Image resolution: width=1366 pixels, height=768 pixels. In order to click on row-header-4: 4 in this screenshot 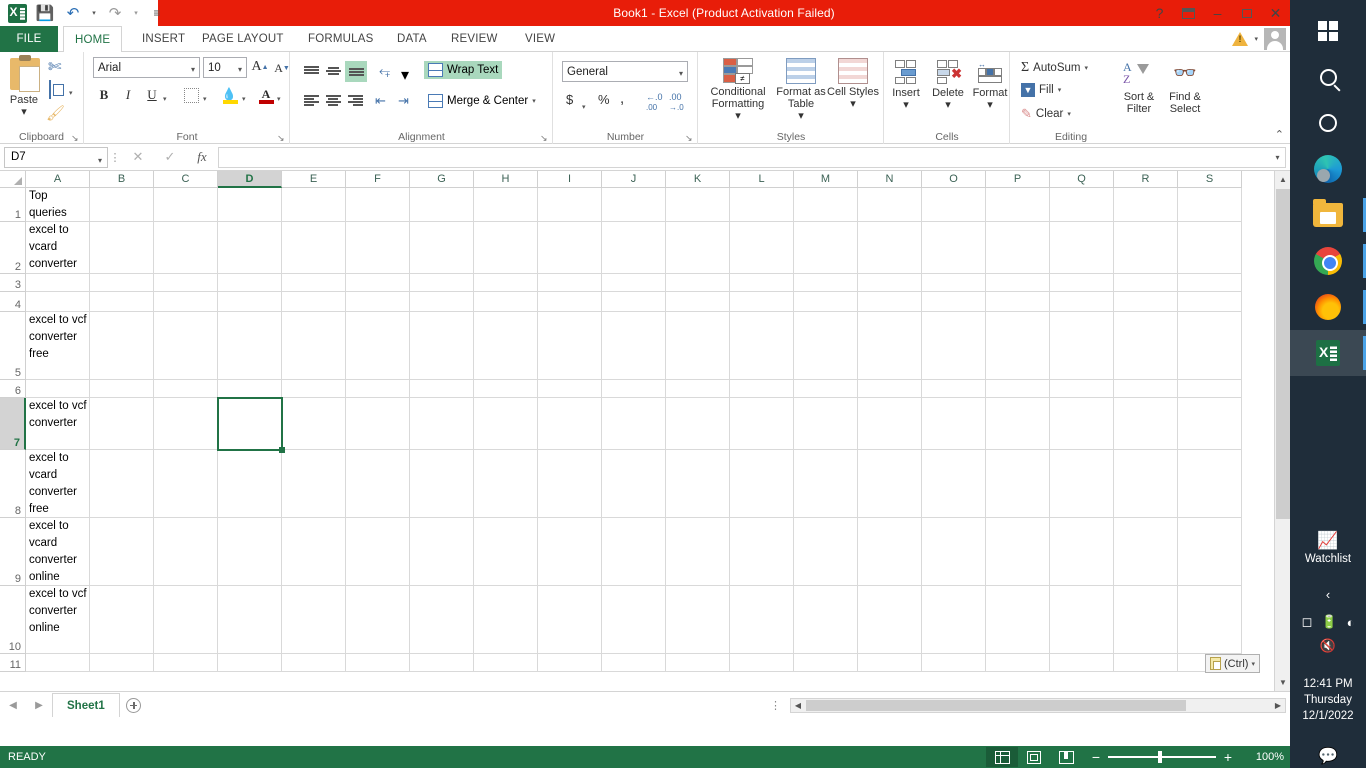, I will do `click(13, 302)`.